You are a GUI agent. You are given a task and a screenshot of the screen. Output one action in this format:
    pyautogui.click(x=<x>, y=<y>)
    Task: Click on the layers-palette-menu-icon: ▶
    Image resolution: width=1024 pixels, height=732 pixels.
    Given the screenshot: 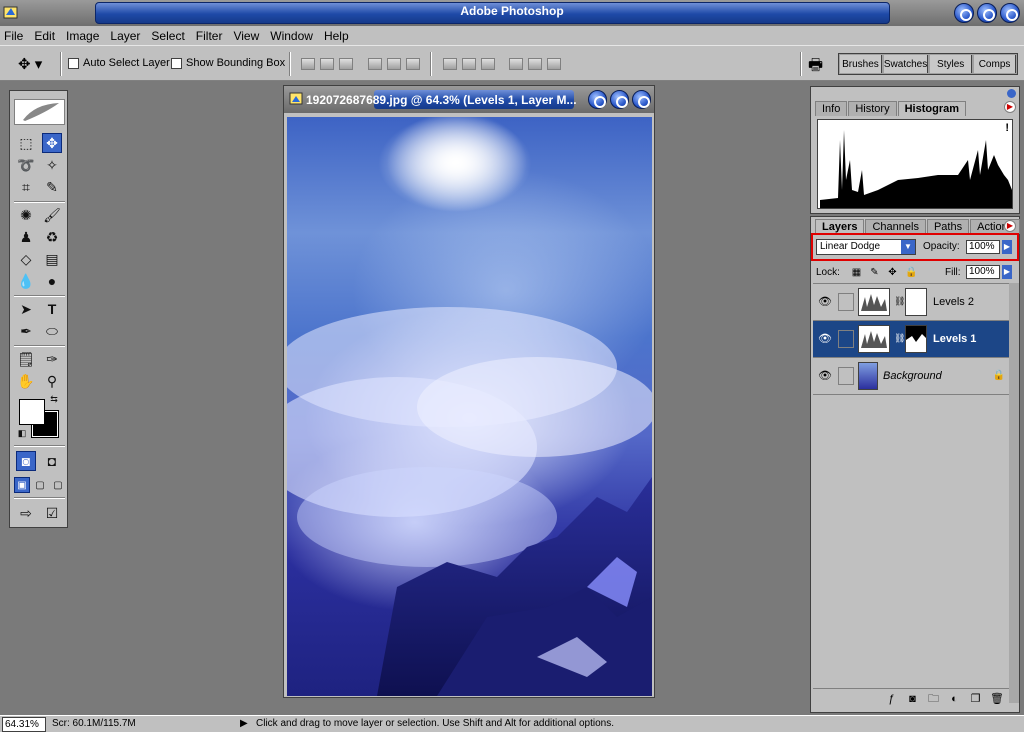 What is the action you would take?
    pyautogui.click(x=1010, y=226)
    